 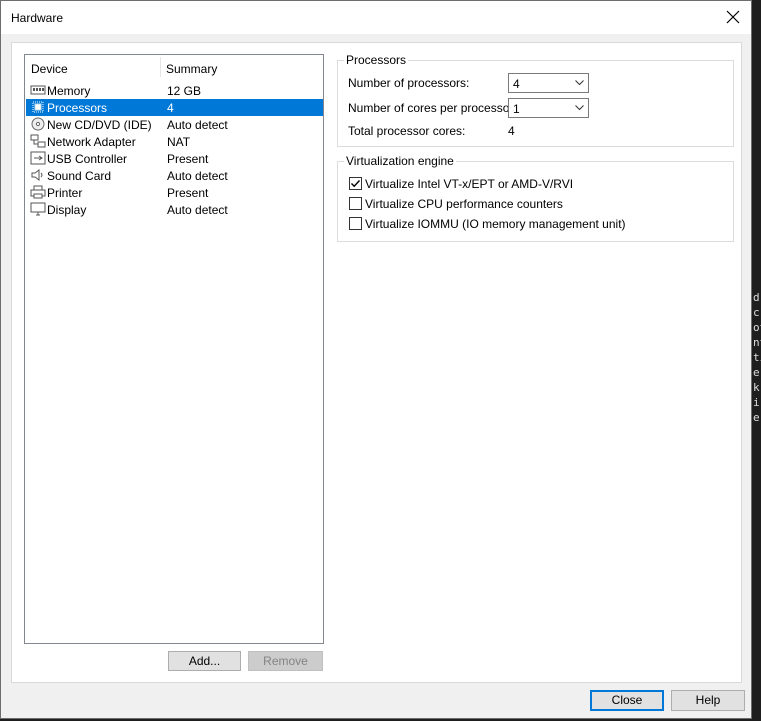 I want to click on remove-button: Remove, so click(x=285, y=661).